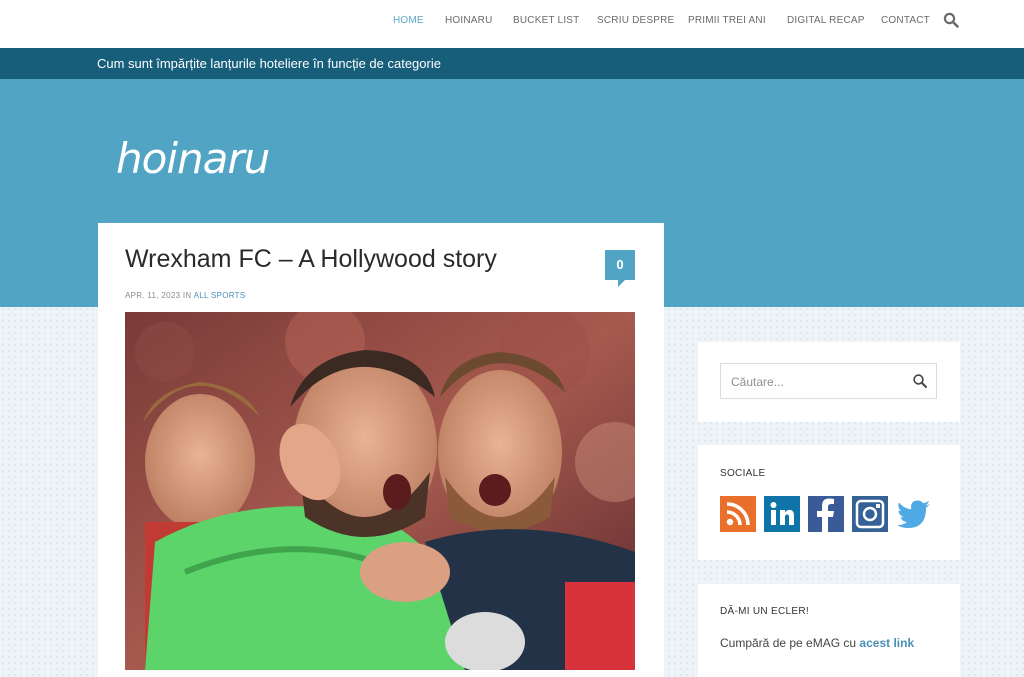 The image size is (1024, 677). I want to click on search-icon, so click(951, 20).